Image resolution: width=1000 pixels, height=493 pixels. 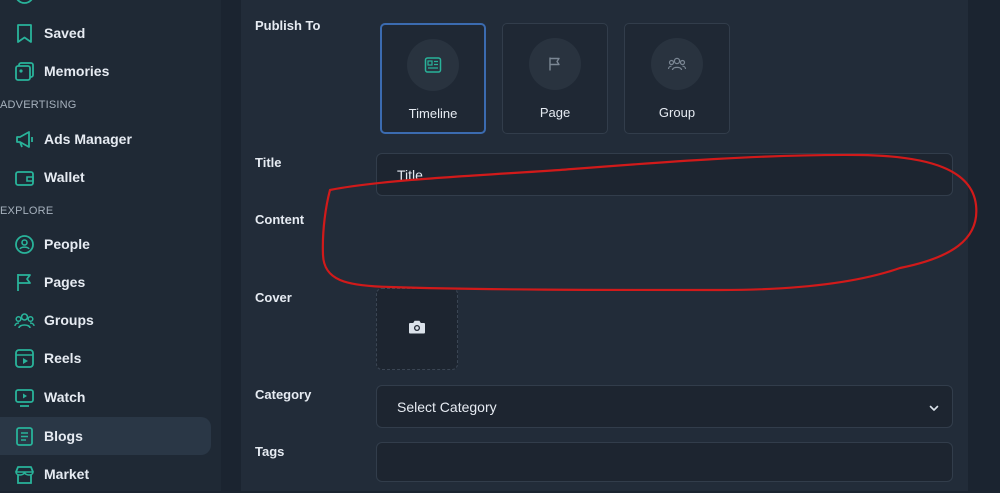 What do you see at coordinates (410, 175) in the screenshot?
I see `title-input-value: Title` at bounding box center [410, 175].